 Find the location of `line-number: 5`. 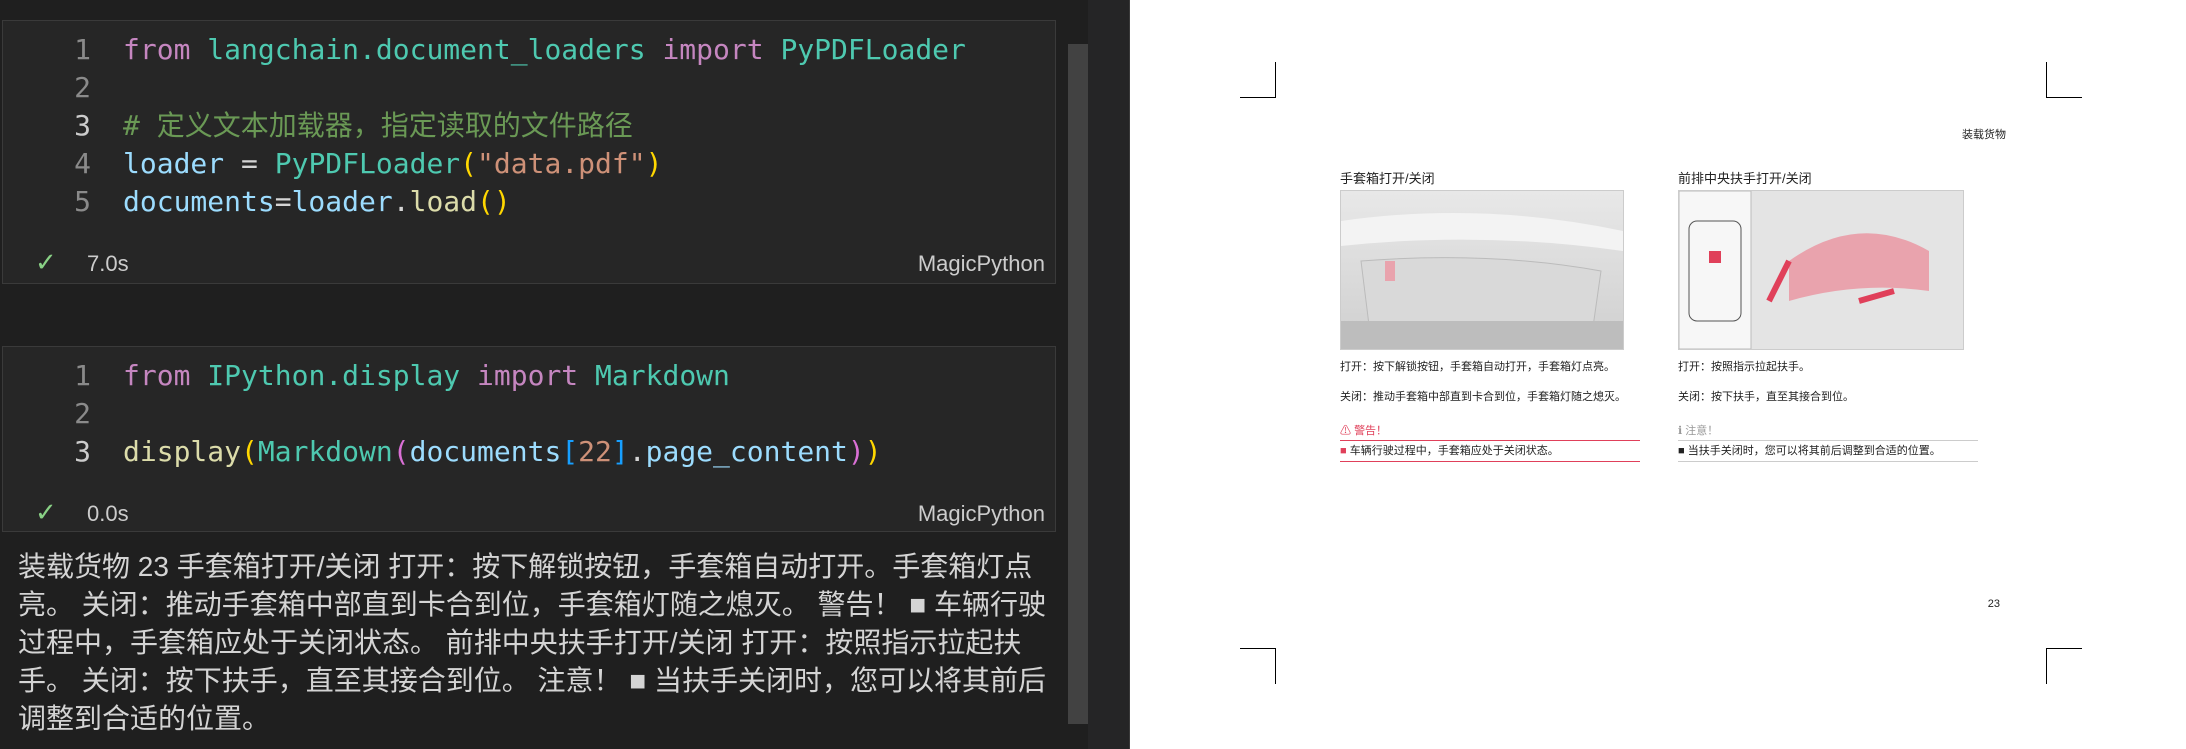

line-number: 5 is located at coordinates (82, 201).